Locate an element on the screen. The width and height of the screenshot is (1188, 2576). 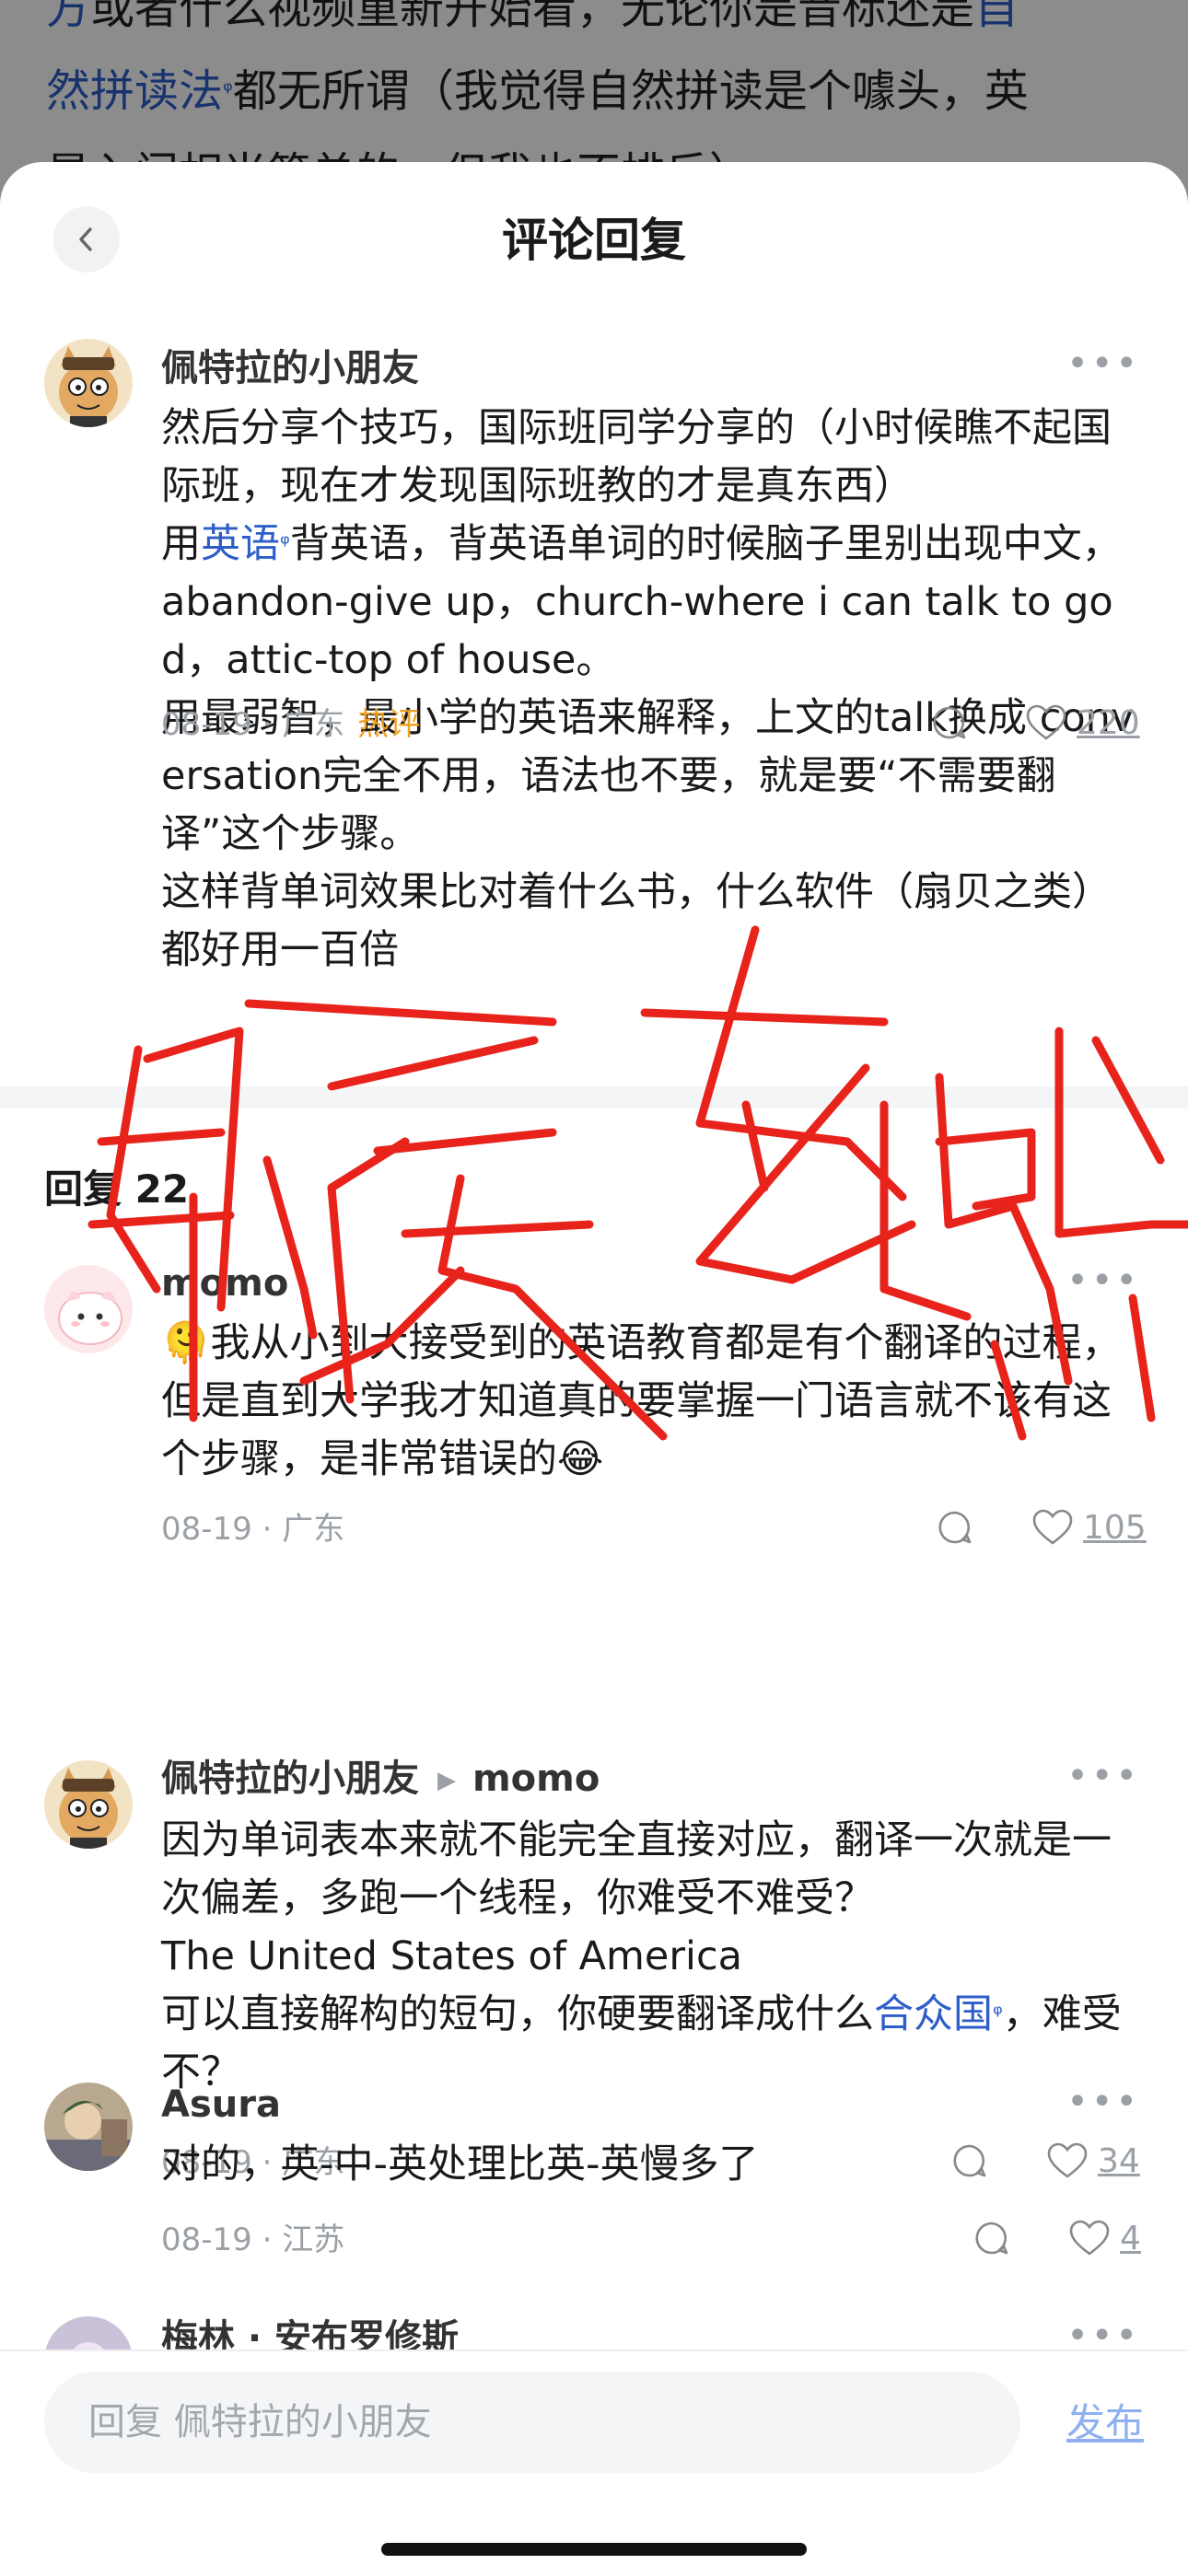
keyword-link: 合众国 is located at coordinates (934, 2014).